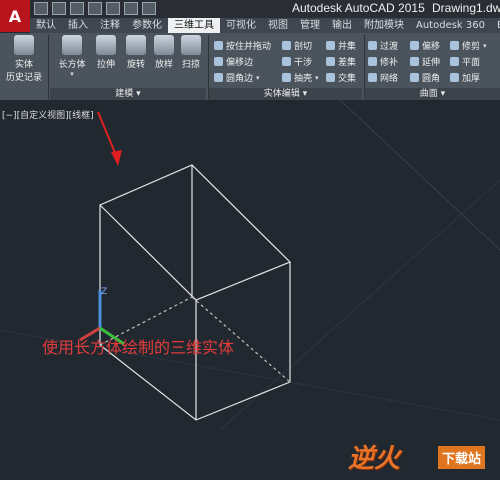  I want to click on quick-access-toolbar, so click(95, 8).